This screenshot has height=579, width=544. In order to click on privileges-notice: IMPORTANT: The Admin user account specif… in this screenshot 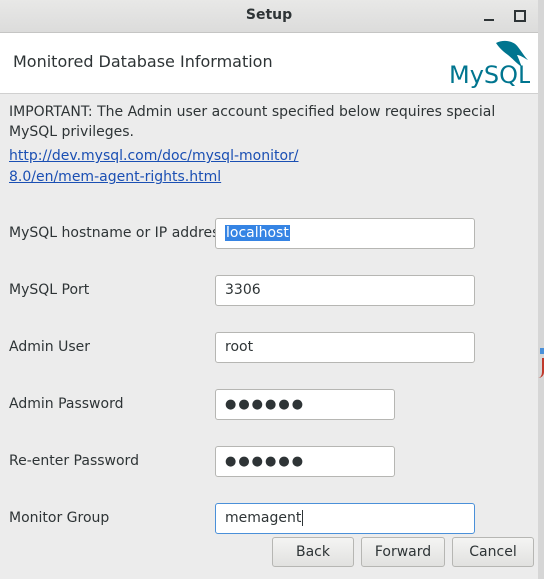, I will do `click(252, 122)`.